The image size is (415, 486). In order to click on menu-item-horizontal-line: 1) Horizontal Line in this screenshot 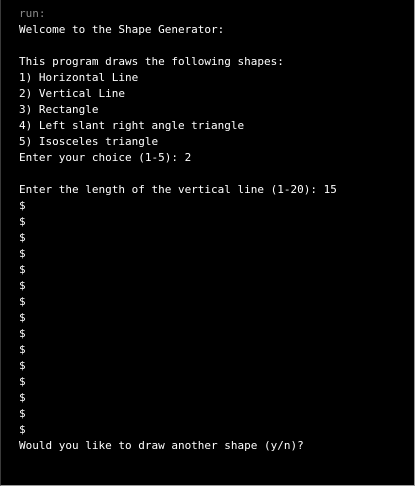, I will do `click(79, 77)`.